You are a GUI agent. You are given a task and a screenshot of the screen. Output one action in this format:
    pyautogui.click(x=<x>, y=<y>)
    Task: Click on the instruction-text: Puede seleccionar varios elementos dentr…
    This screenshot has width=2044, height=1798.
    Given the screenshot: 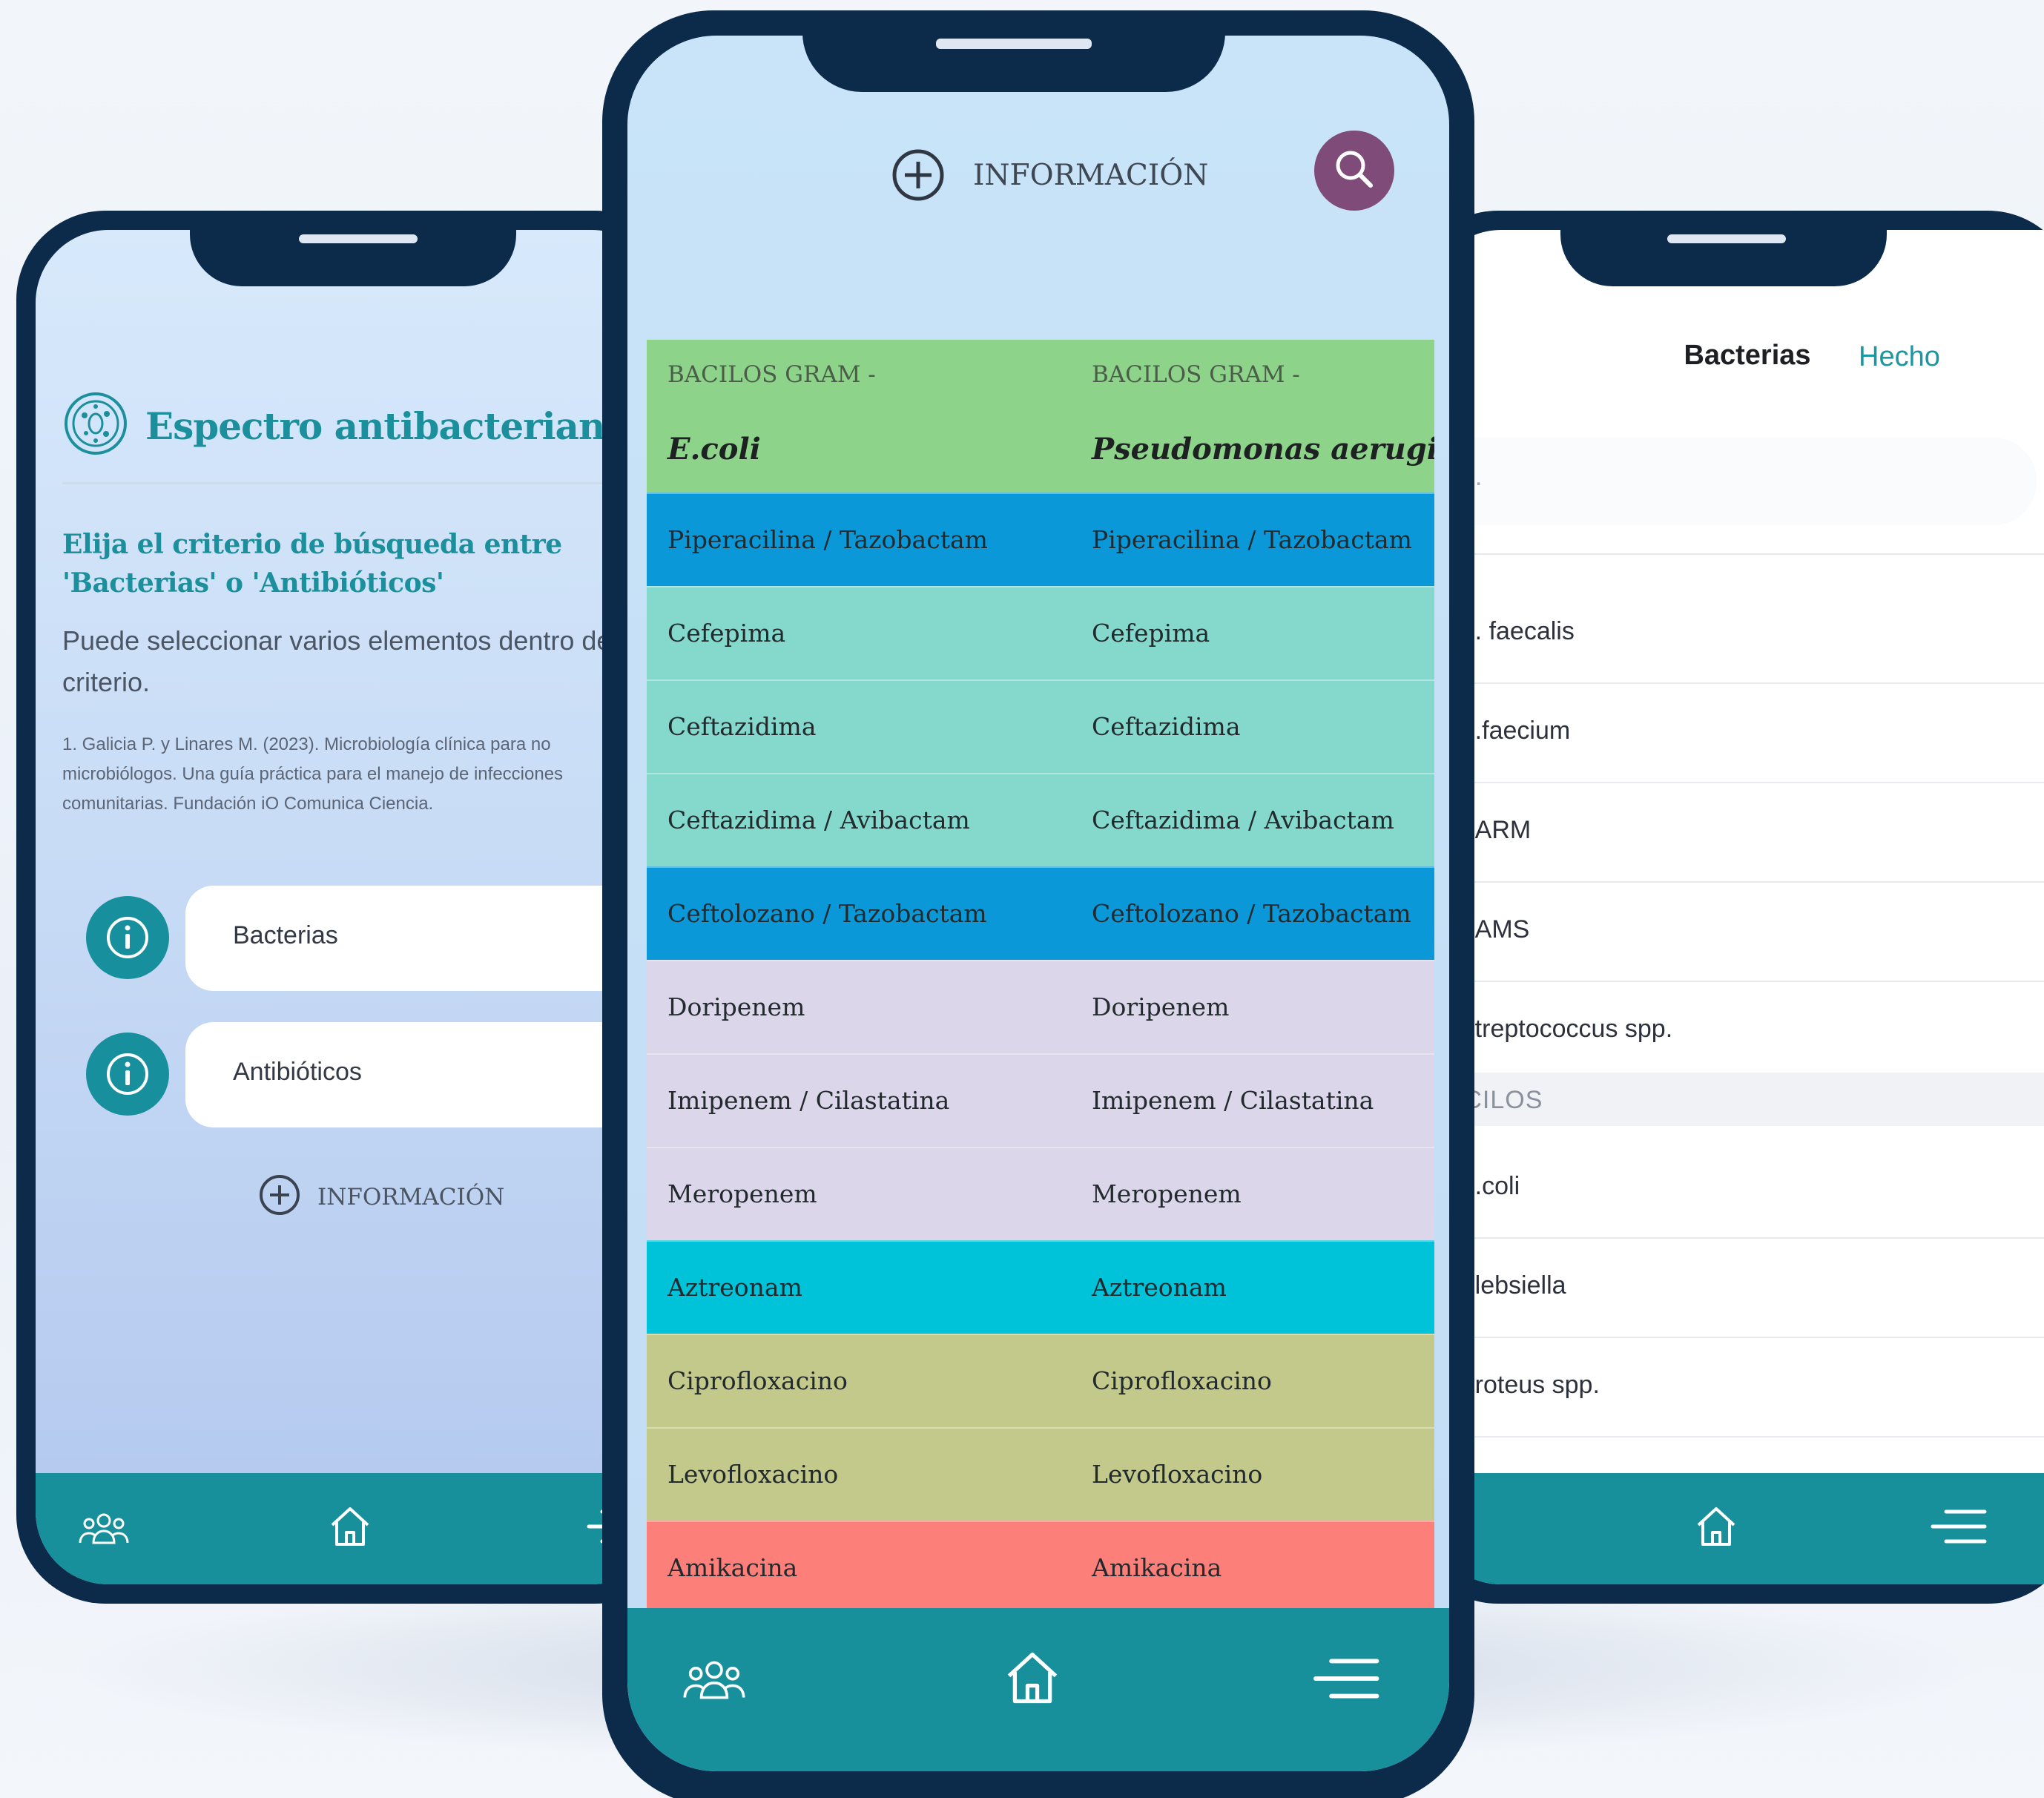 What is the action you would take?
    pyautogui.click(x=340, y=661)
    